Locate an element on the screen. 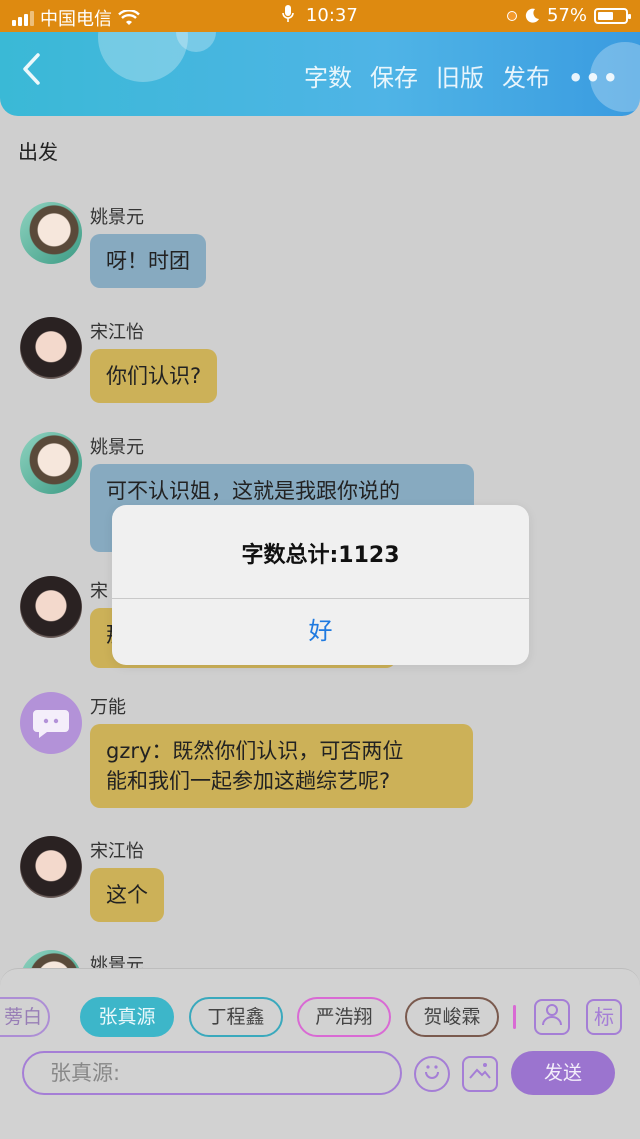 The image size is (640, 1139). chevron-left-icon is located at coordinates (31, 69).